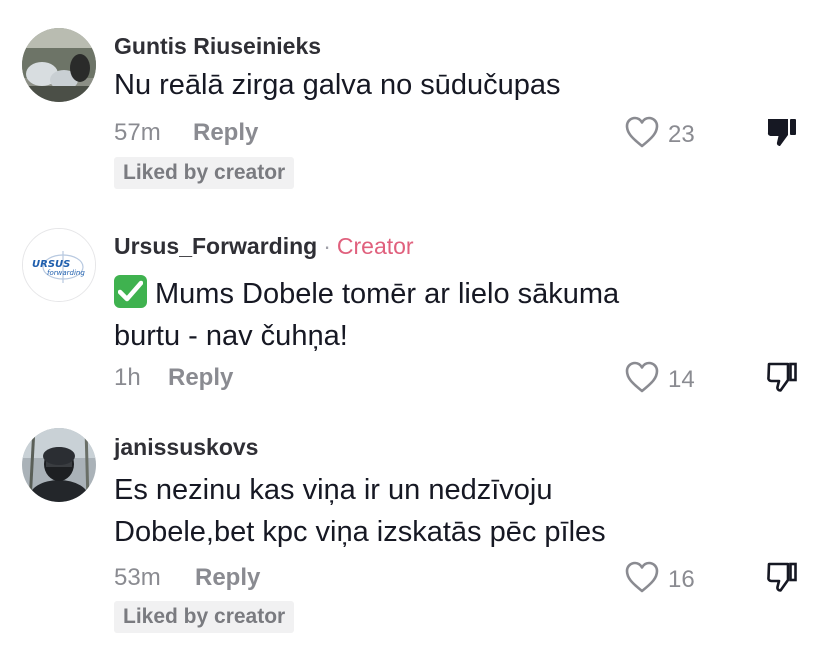 The image size is (828, 657). I want to click on like-count: 14, so click(681, 379).